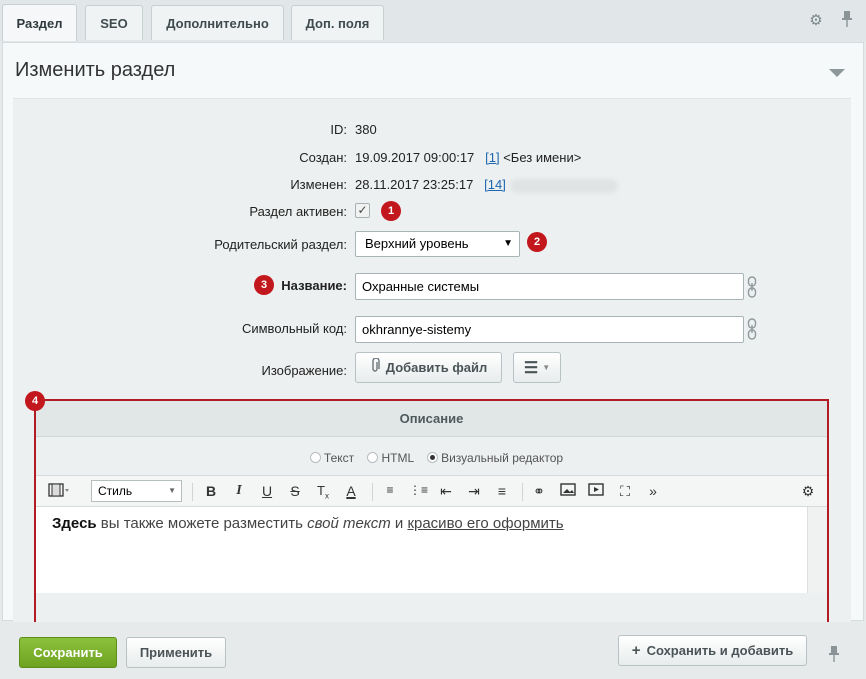  I want to click on add-file-label: Добавить файл, so click(436, 367).